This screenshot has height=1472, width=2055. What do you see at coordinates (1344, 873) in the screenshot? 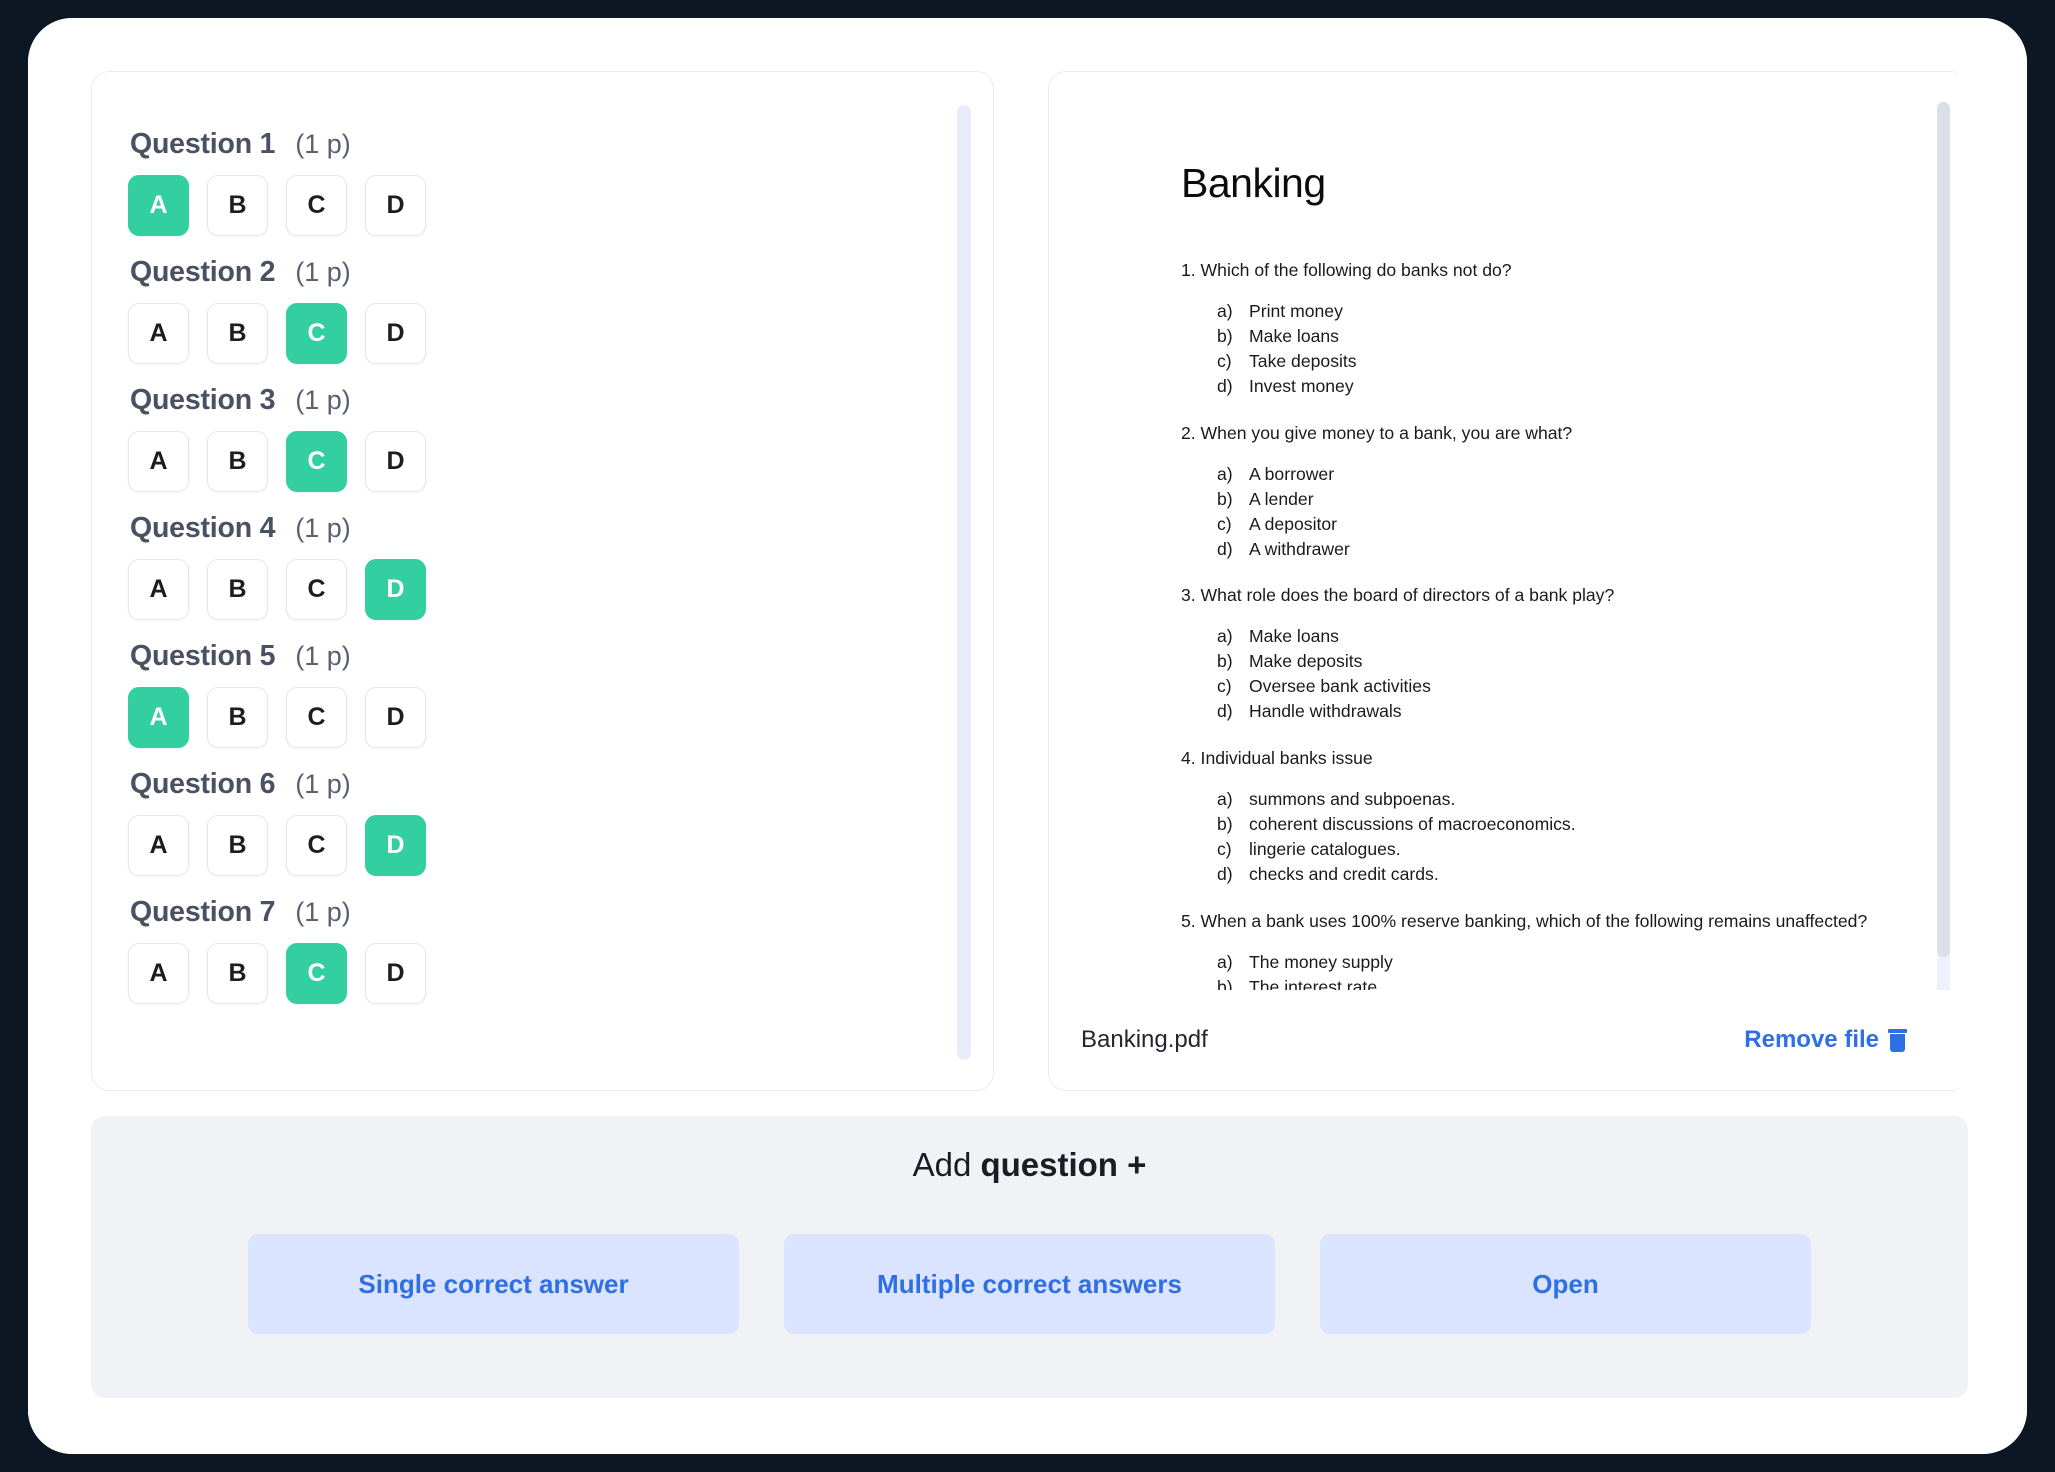
I see `pdf-option-text: checks and credit cards.` at bounding box center [1344, 873].